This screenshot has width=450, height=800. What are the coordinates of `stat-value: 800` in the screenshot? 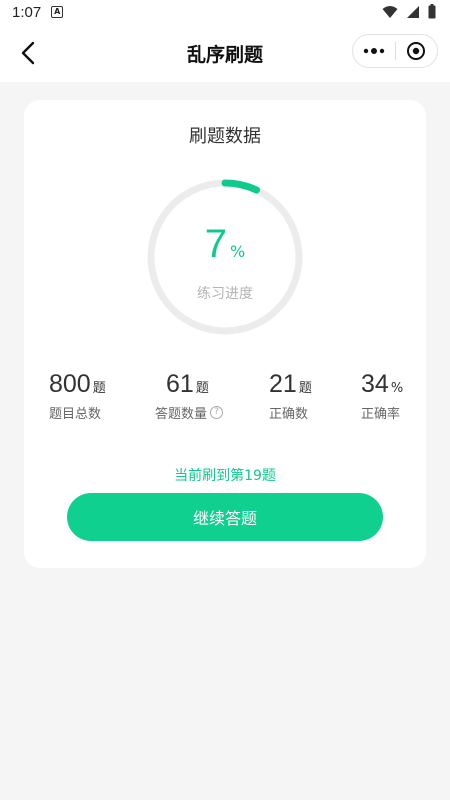 It's located at (70, 384).